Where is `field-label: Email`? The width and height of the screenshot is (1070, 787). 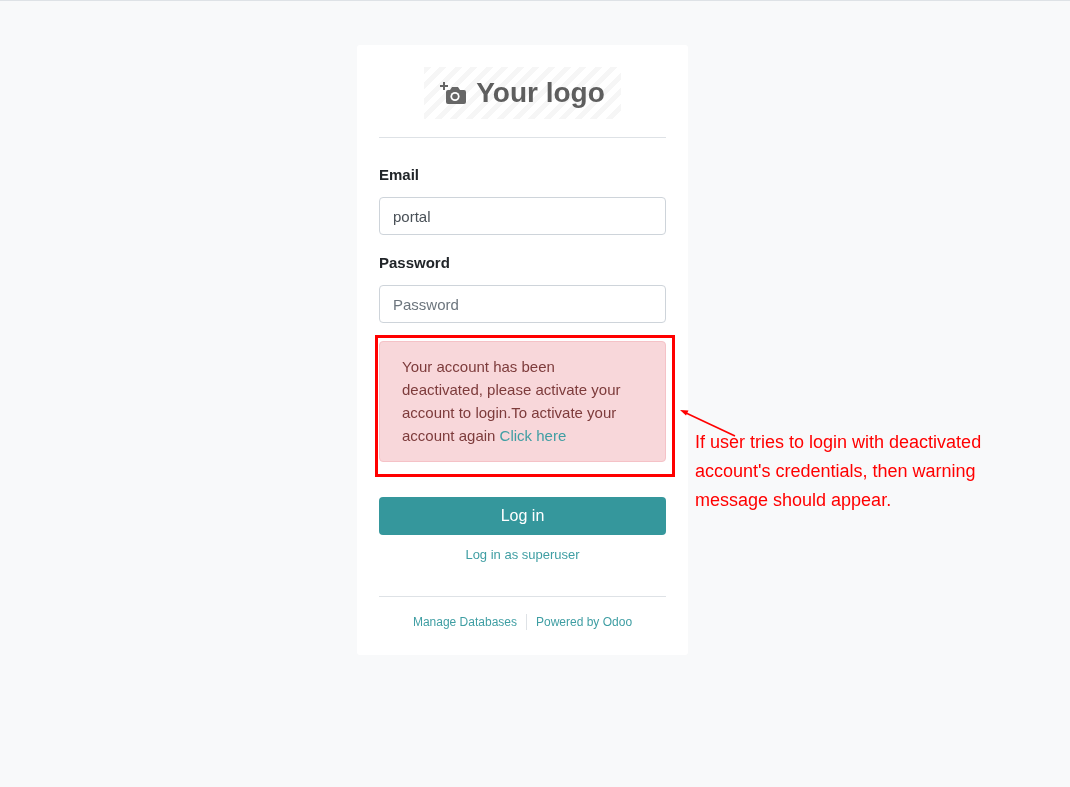
field-label: Email is located at coordinates (399, 175).